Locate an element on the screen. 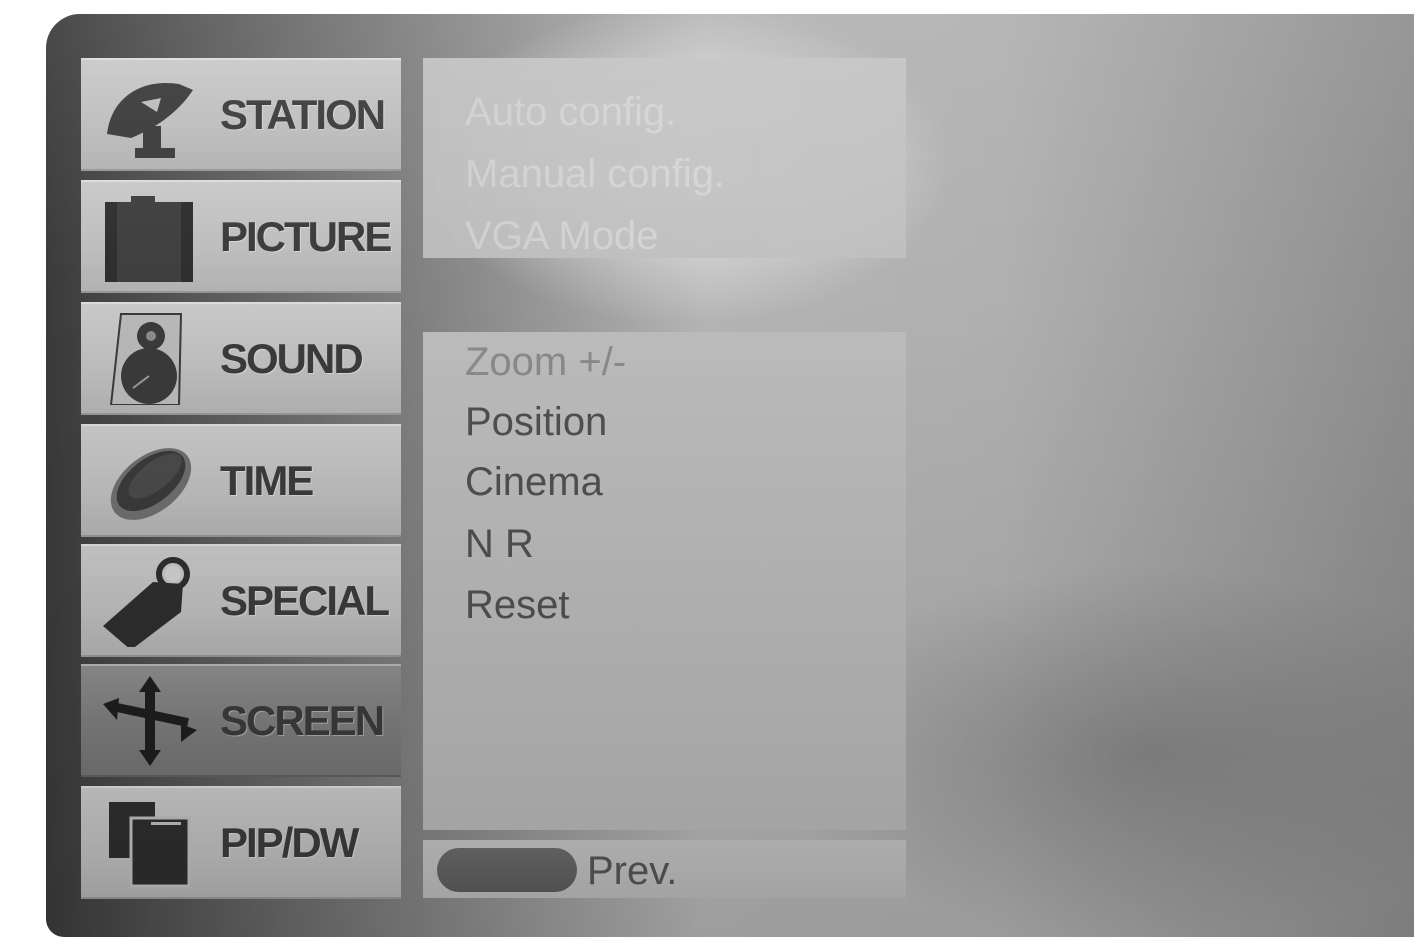  menu-label-sound: SOUND is located at coordinates (292, 358).